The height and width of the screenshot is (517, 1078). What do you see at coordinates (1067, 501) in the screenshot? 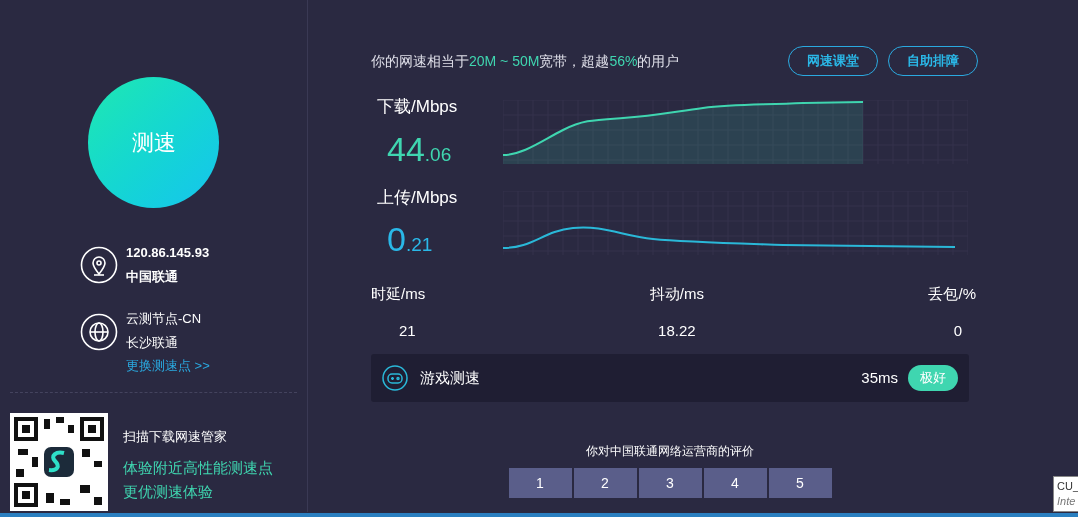
I see `tooltip-text: Inte` at bounding box center [1067, 501].